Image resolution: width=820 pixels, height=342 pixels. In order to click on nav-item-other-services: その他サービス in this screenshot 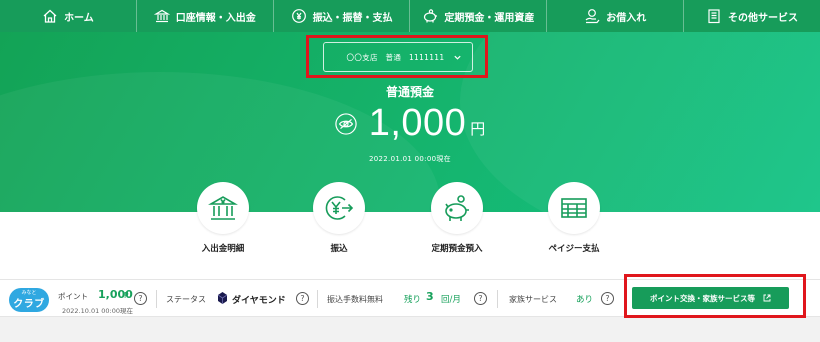, I will do `click(752, 16)`.